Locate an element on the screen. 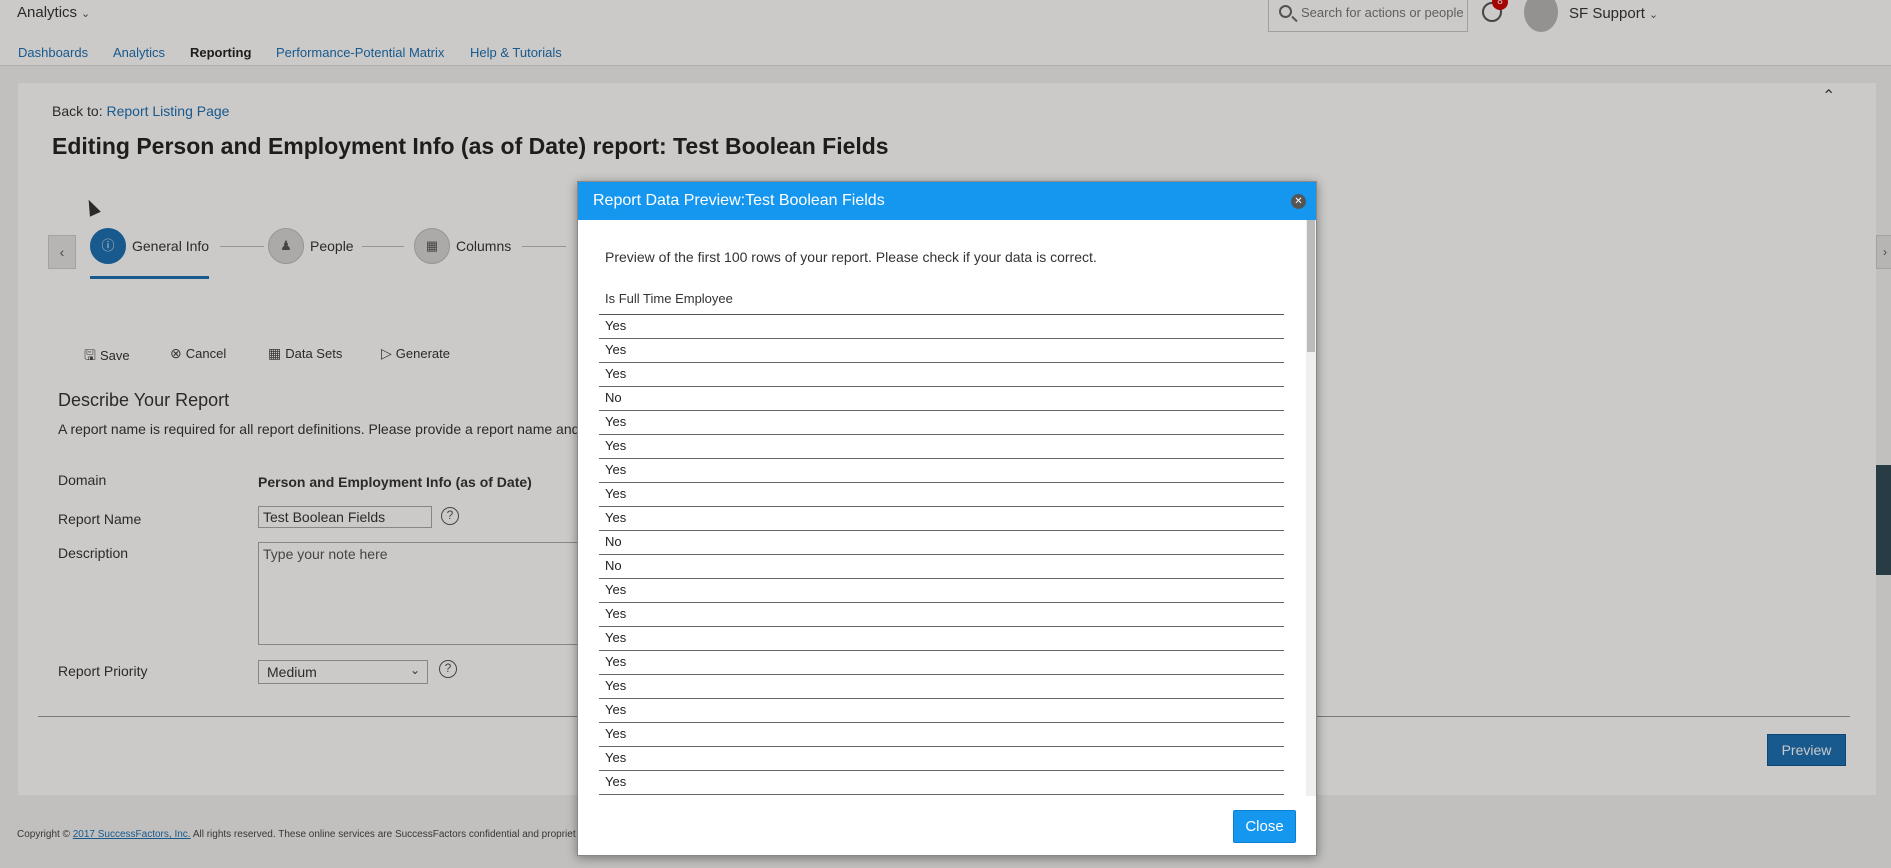 This screenshot has width=1891, height=868. close-icon: ✕ is located at coordinates (1298, 201).